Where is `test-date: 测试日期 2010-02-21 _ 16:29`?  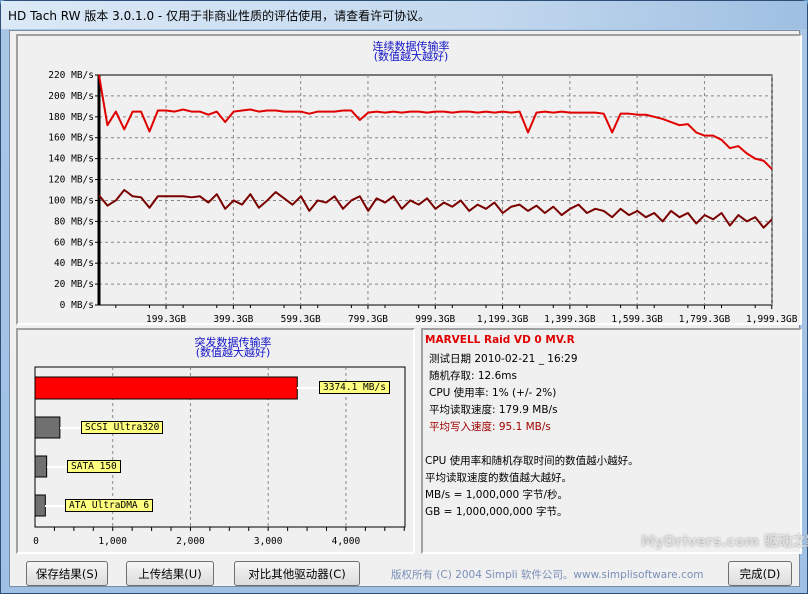 test-date: 测试日期 2010-02-21 _ 16:29 is located at coordinates (503, 359).